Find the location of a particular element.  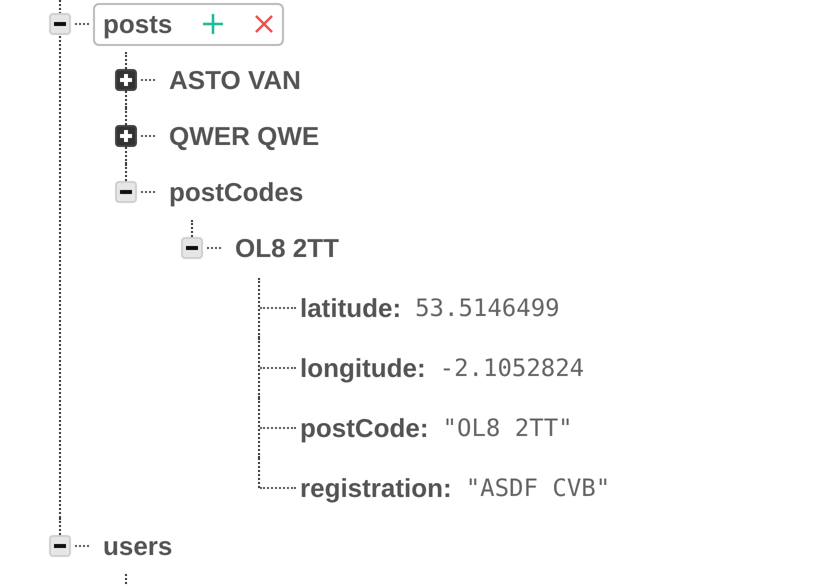

delete-icon is located at coordinates (264, 24).